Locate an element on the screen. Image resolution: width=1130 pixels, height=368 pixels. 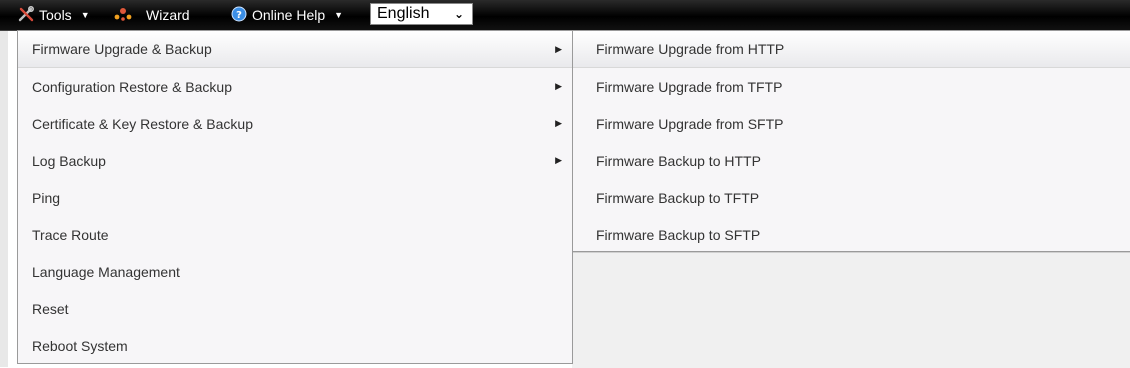
menu-item-label: Certificate & Key Restore & Backup is located at coordinates (142, 123).